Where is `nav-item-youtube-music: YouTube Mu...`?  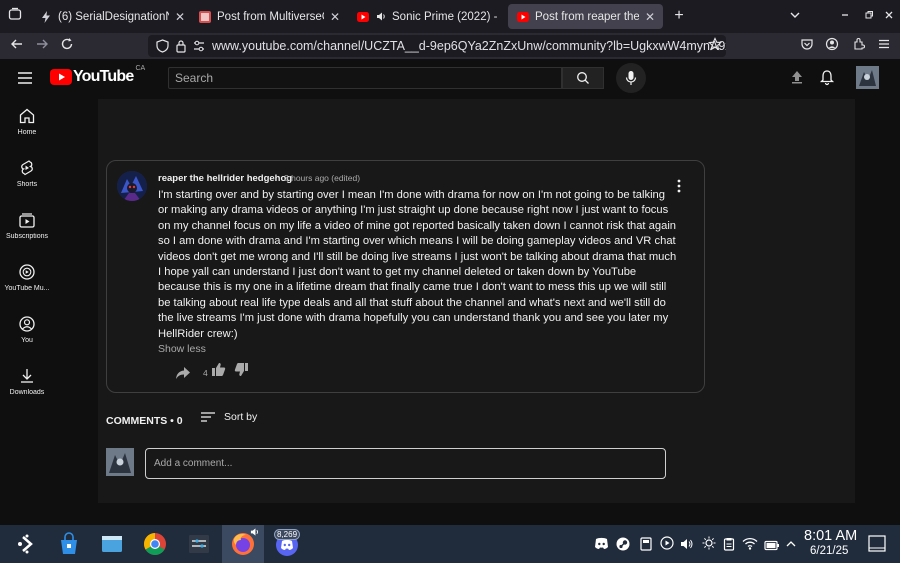 nav-item-youtube-music: YouTube Mu... is located at coordinates (27, 279).